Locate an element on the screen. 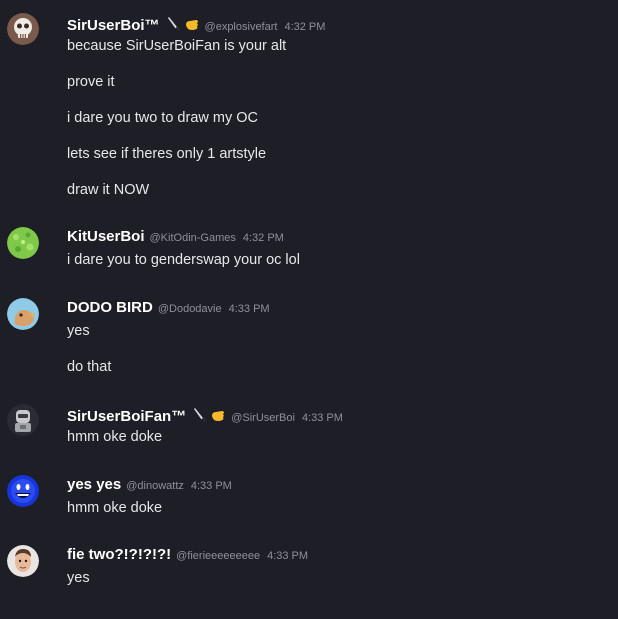 This screenshot has height=619, width=618. message-text: i dare you to genderswap your oc lol is located at coordinates (183, 260).